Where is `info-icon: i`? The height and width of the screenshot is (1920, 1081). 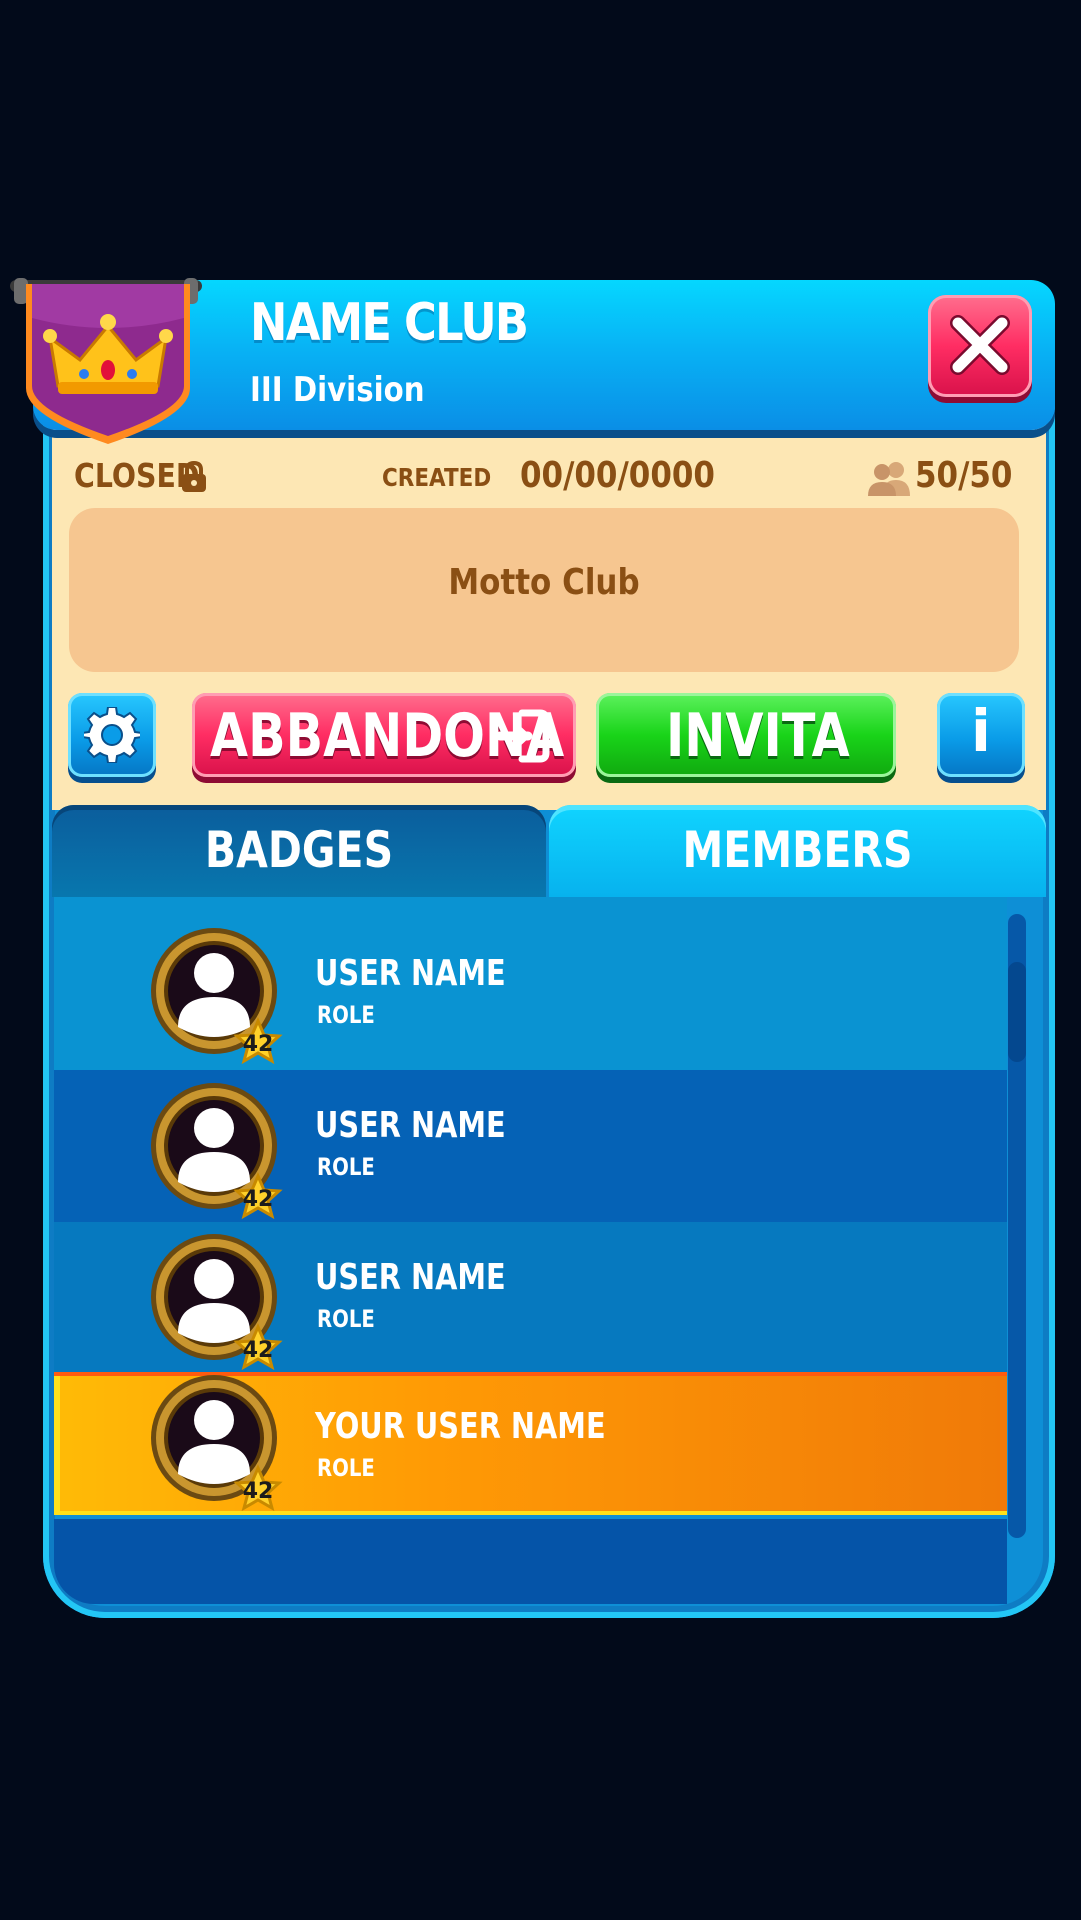 info-icon: i is located at coordinates (981, 731).